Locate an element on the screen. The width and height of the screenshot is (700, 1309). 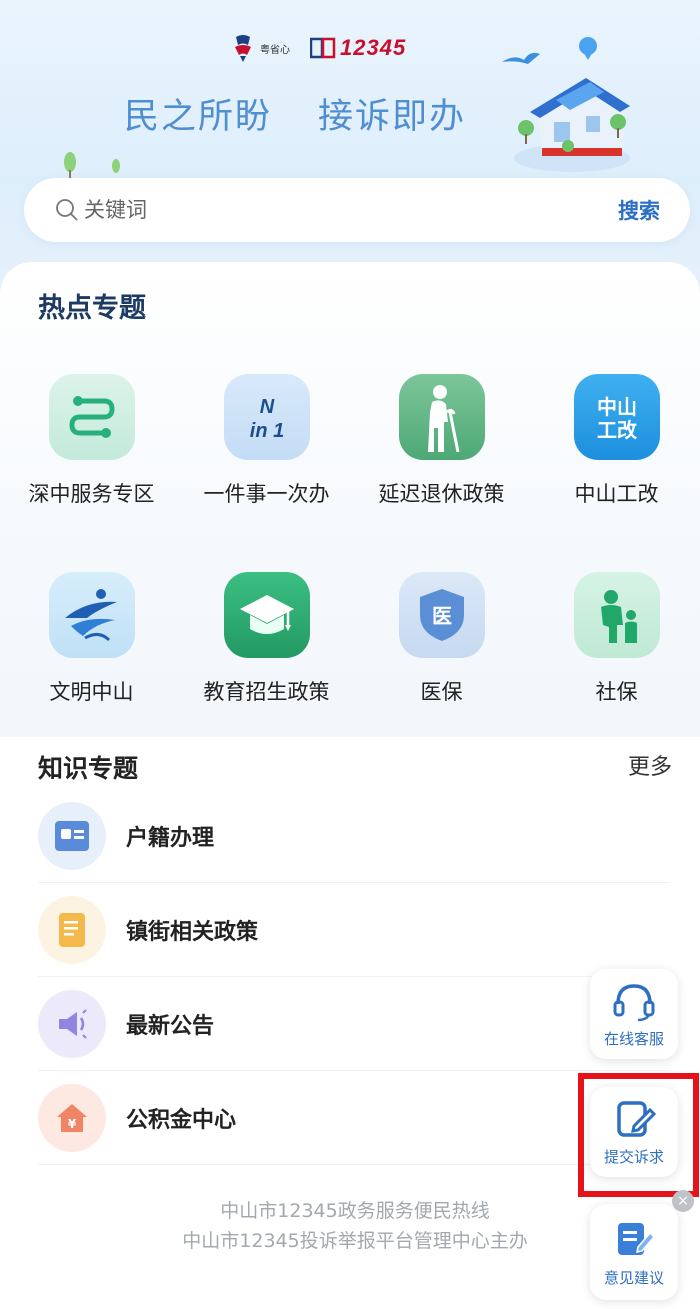
knowledge-title: 知识专题 is located at coordinates (88, 768).